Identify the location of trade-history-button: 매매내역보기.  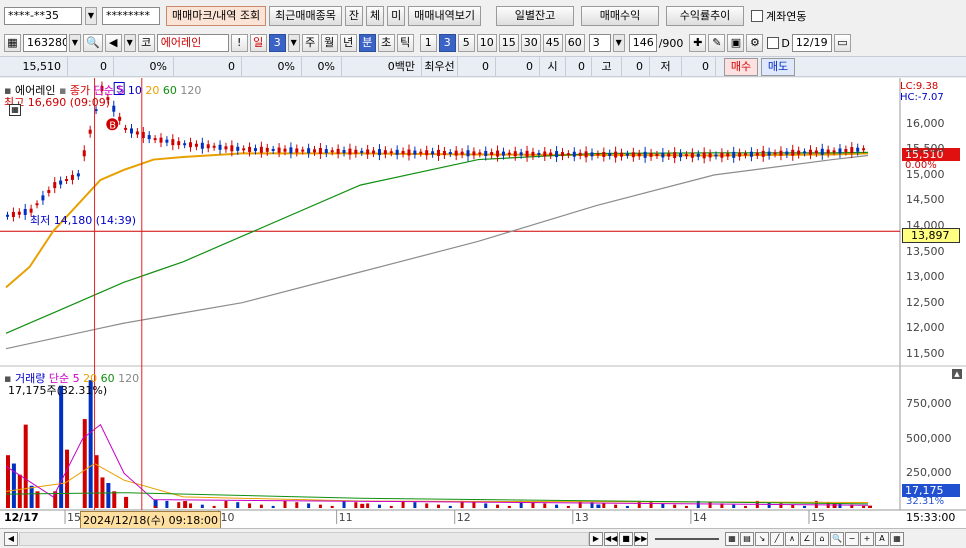
(445, 16).